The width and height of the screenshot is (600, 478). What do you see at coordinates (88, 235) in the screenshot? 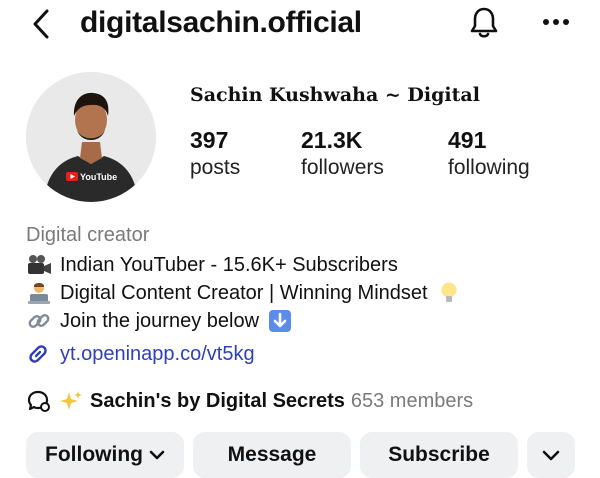
I see `profile-category: Digital creator` at bounding box center [88, 235].